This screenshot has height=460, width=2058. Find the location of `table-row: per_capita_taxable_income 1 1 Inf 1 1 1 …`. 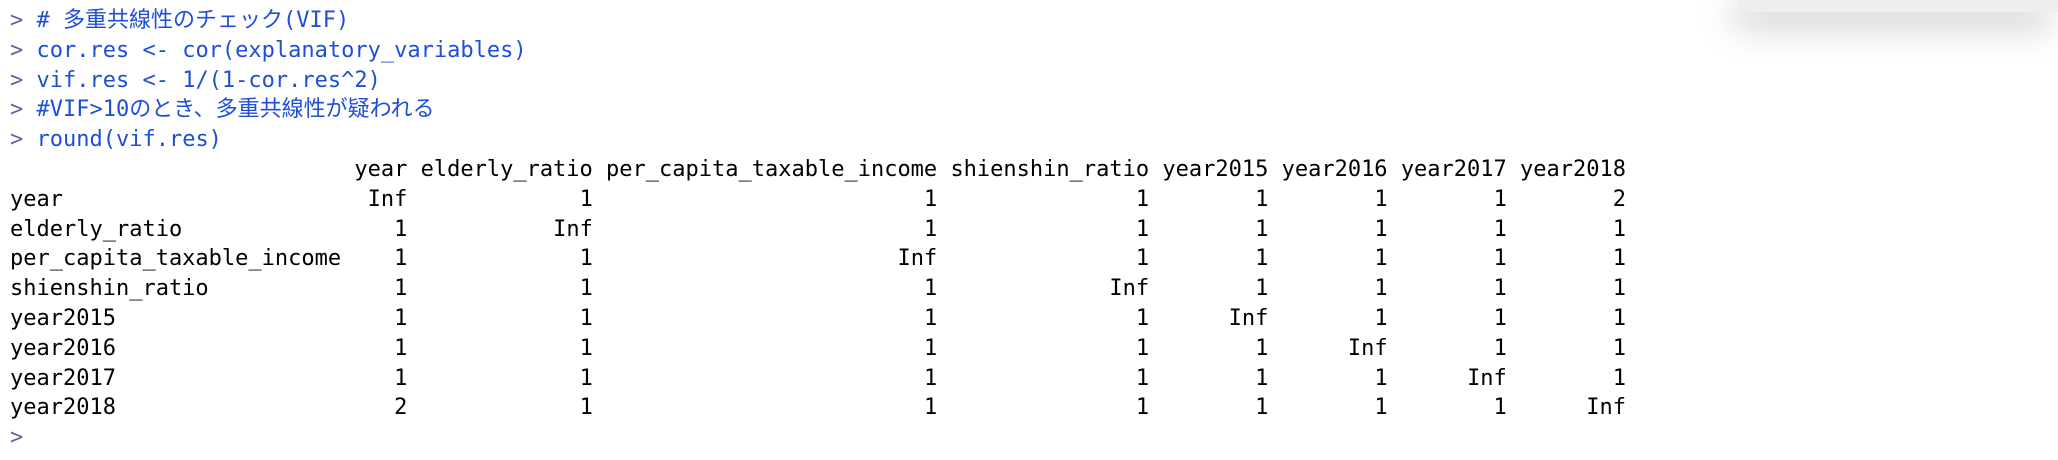

table-row: per_capita_taxable_income 1 1 Inf 1 1 1 … is located at coordinates (860, 259).